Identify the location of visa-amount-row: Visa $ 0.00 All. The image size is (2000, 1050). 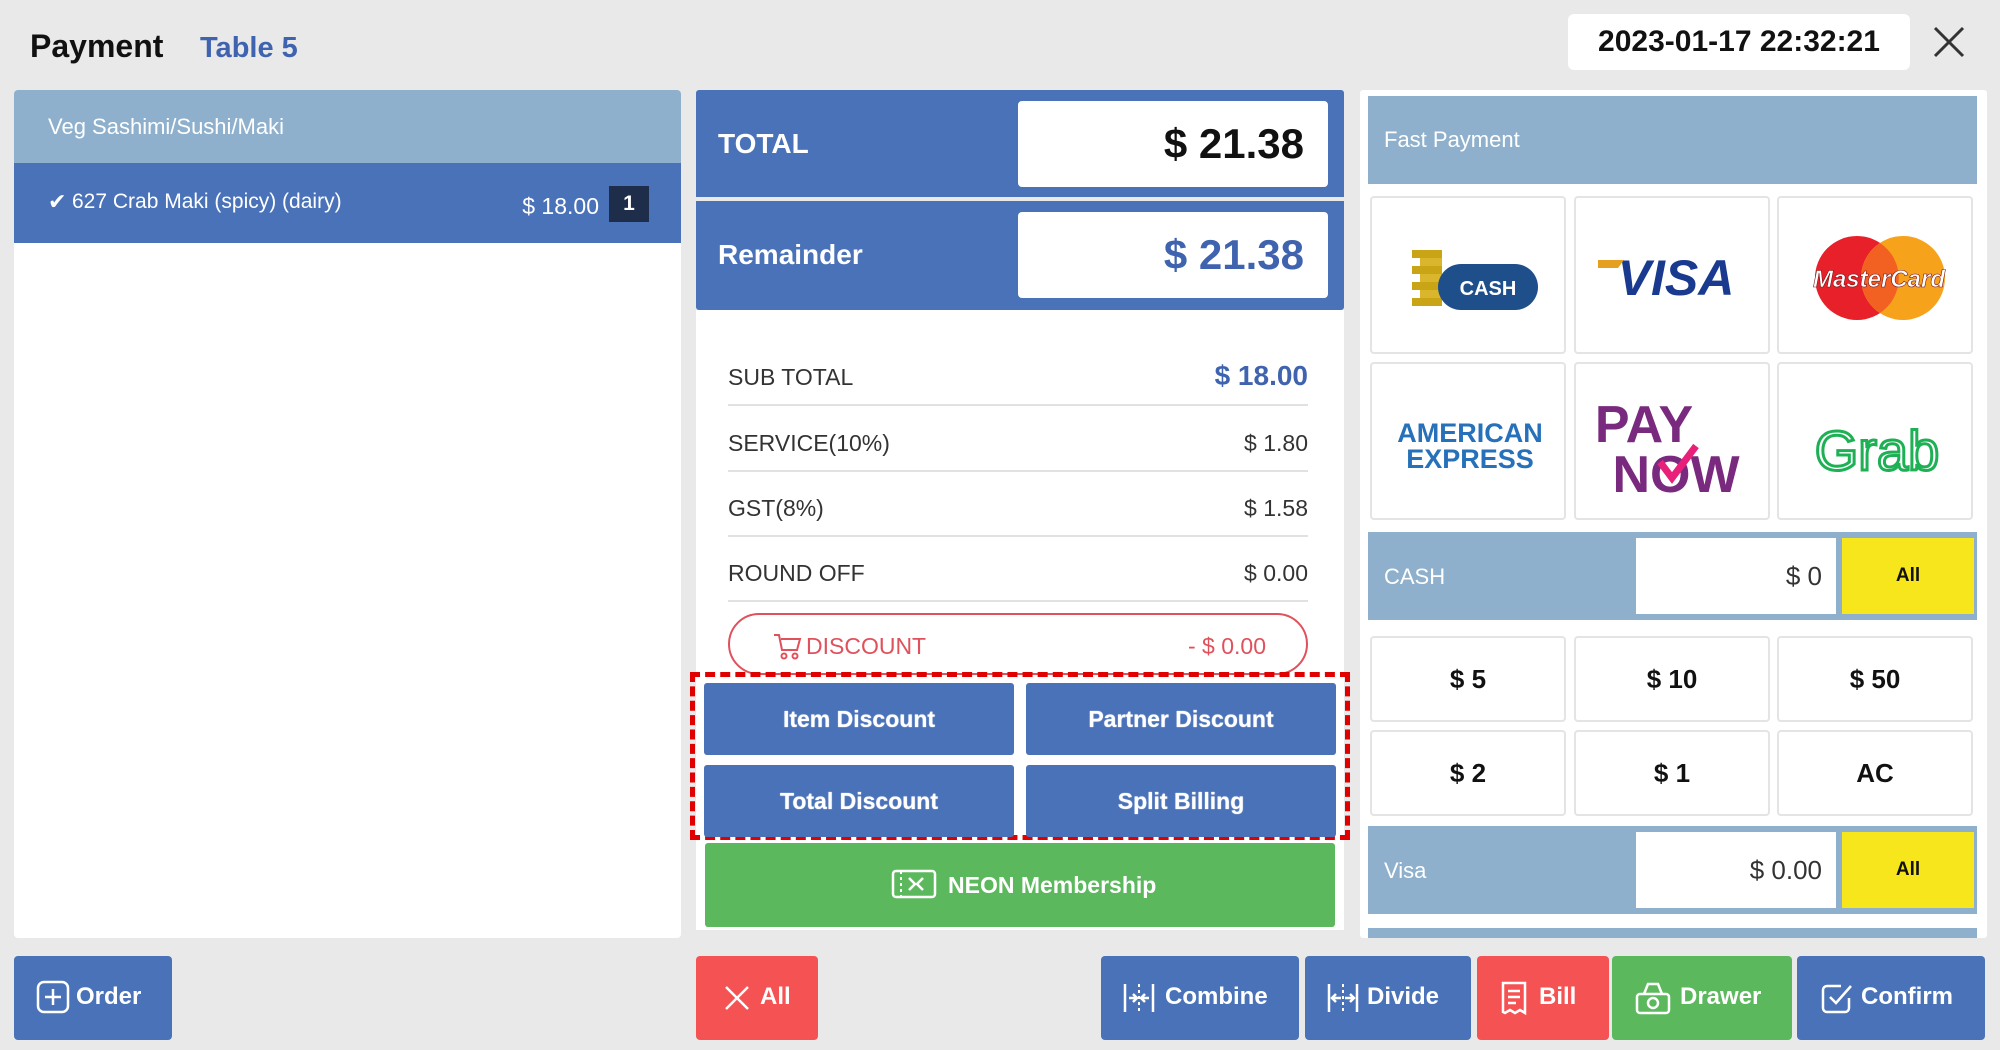
(1672, 870).